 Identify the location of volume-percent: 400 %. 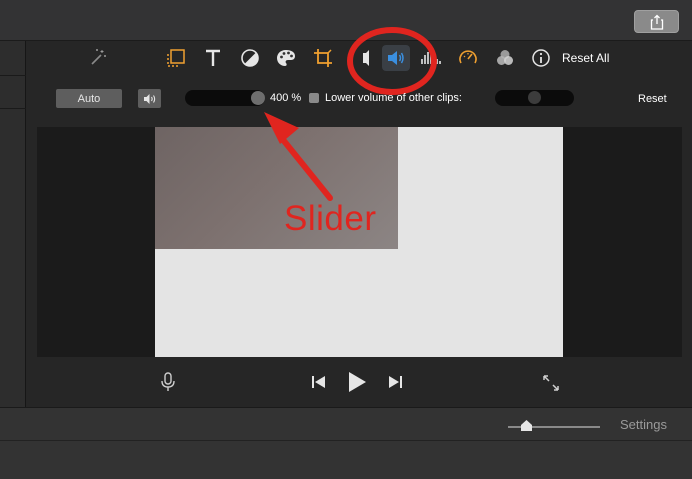
(286, 98).